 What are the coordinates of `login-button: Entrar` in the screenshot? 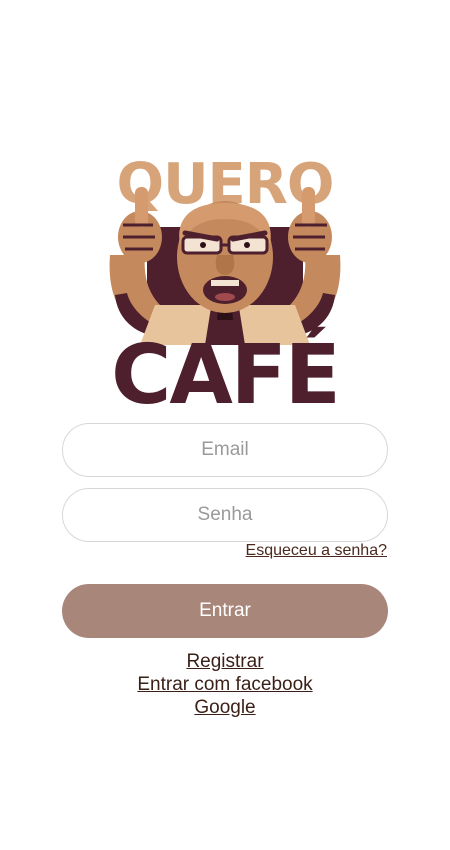 It's located at (225, 611).